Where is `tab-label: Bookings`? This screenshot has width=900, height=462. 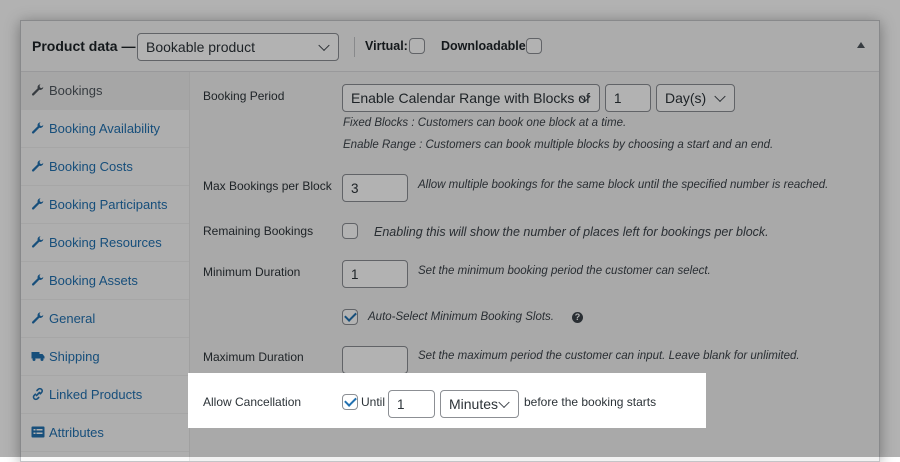
tab-label: Bookings is located at coordinates (76, 90).